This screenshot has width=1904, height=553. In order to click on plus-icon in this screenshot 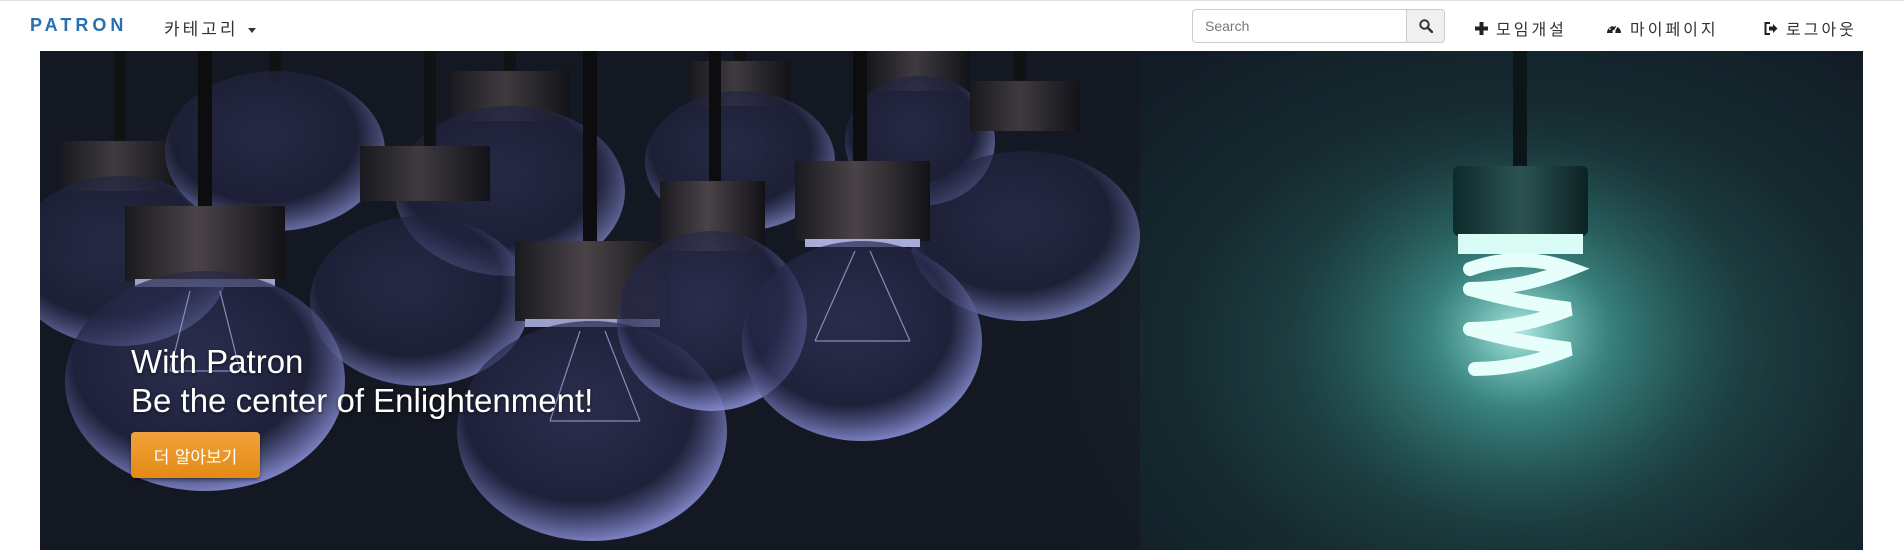, I will do `click(1481, 28)`.